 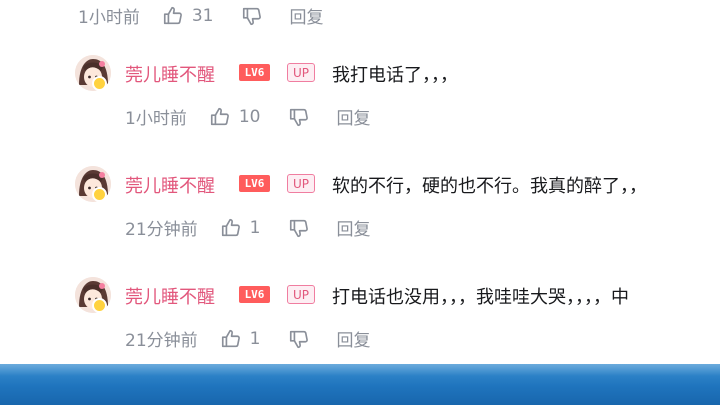 I want to click on like-count: 10, so click(x=249, y=116).